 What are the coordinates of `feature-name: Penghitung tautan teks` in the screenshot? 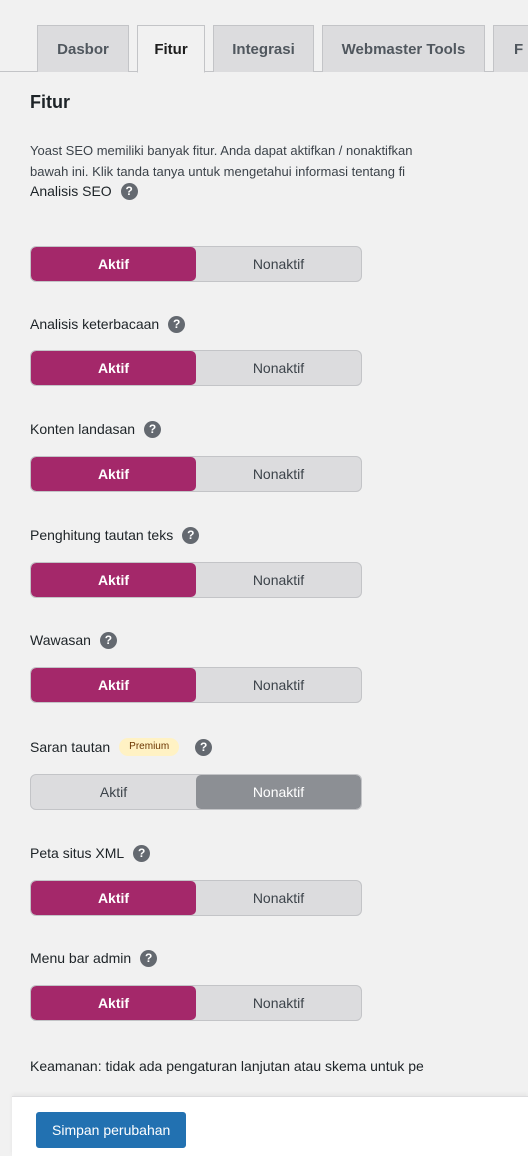 It's located at (102, 535).